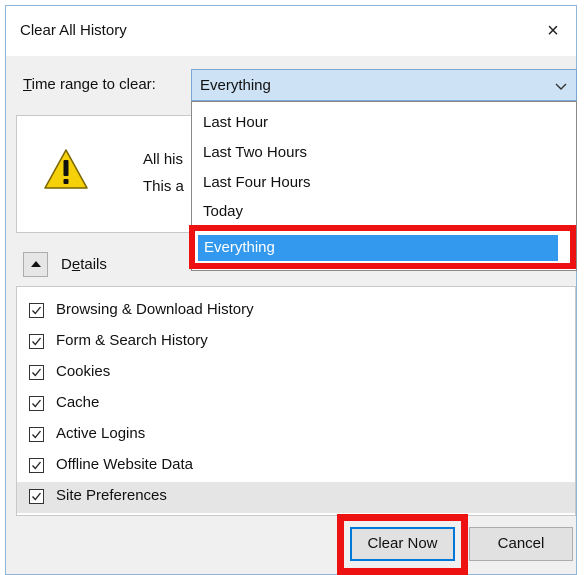  Describe the element at coordinates (296, 342) in the screenshot. I see `list-item: Form & Search History` at that location.